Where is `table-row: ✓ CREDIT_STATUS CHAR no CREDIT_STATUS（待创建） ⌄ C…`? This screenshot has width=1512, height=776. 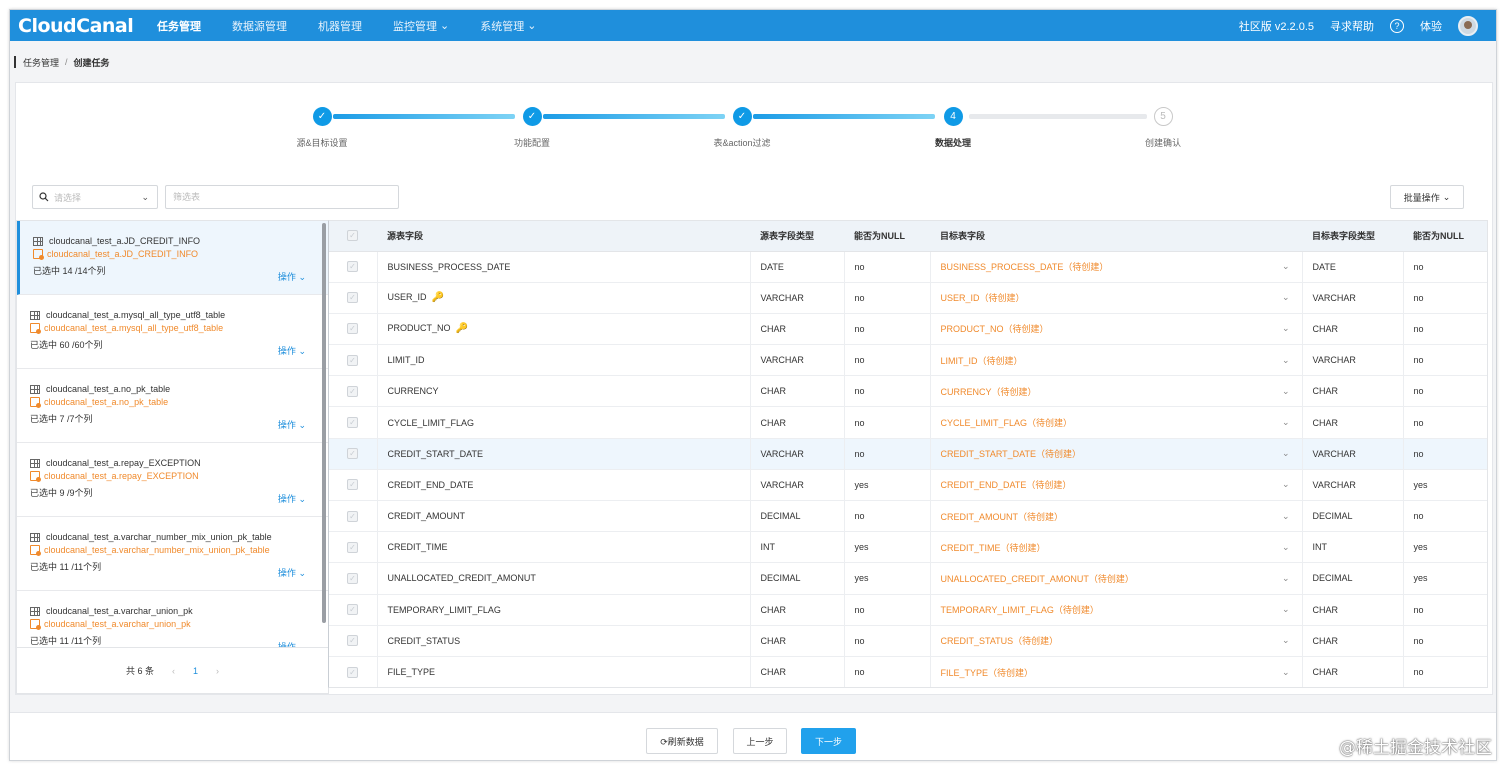
table-row: ✓ CREDIT_STATUS CHAR no CREDIT_STATUS（待创建） ⌄ C… is located at coordinates (908, 641).